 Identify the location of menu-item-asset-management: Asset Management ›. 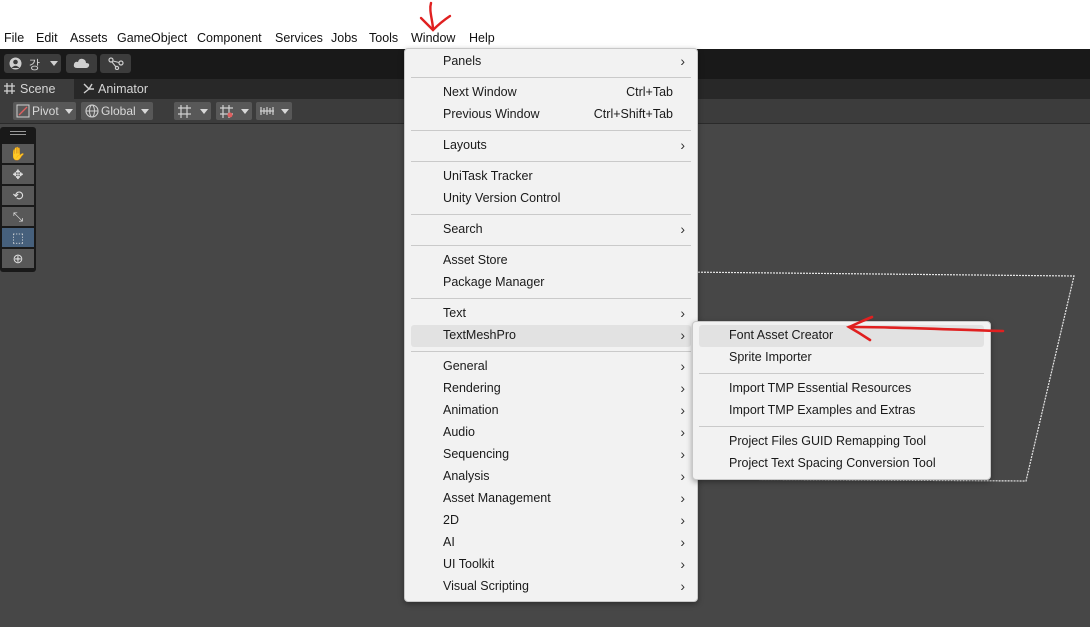
(551, 499).